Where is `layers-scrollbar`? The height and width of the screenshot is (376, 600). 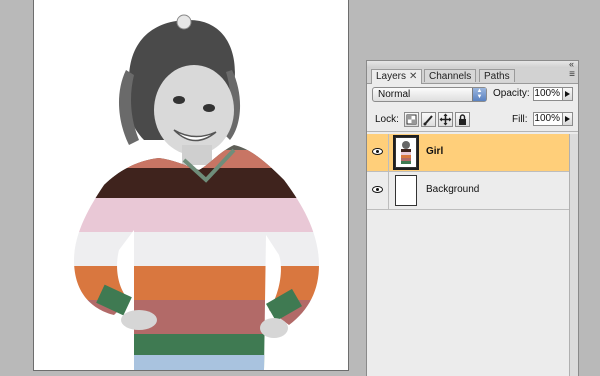 layers-scrollbar is located at coordinates (573, 255).